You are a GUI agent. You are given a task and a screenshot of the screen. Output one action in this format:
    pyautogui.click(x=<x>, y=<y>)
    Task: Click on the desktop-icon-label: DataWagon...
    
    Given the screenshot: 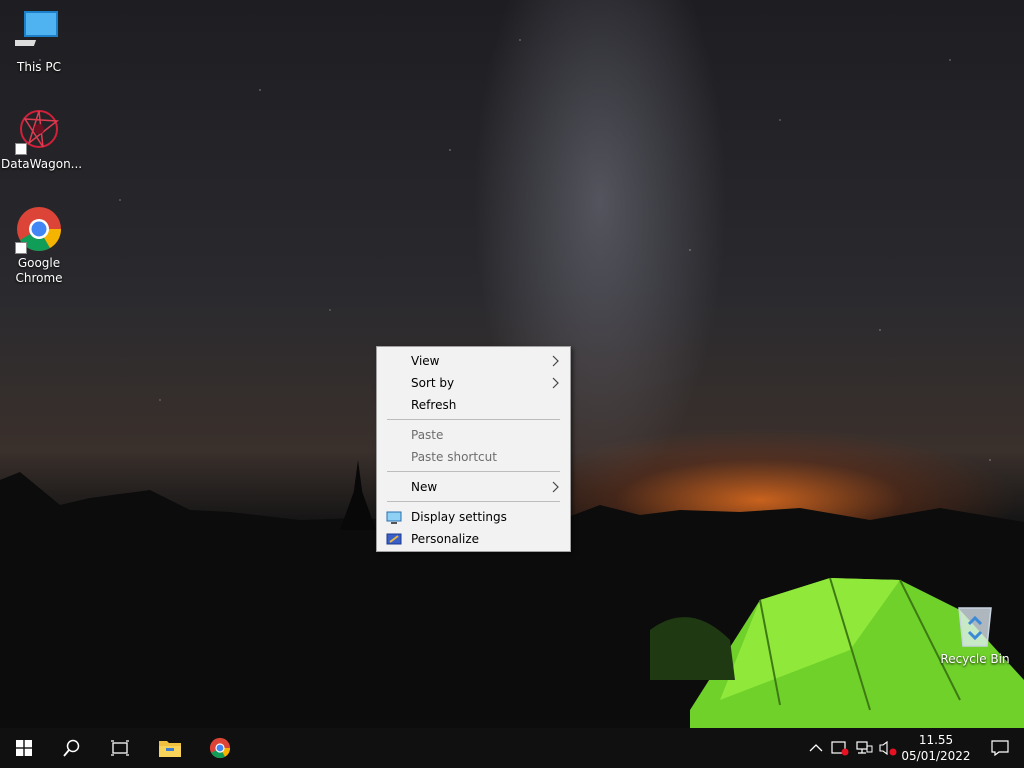 What is the action you would take?
    pyautogui.click(x=42, y=164)
    